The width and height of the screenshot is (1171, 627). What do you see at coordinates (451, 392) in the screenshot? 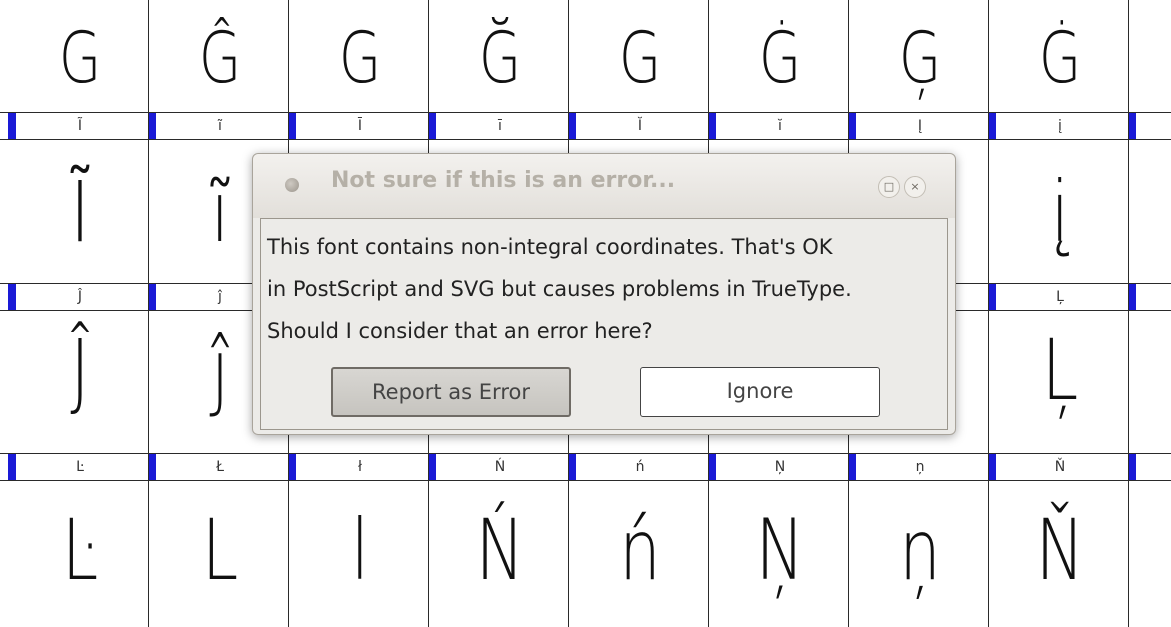
I see `report-as-error-button: Report as Error` at bounding box center [451, 392].